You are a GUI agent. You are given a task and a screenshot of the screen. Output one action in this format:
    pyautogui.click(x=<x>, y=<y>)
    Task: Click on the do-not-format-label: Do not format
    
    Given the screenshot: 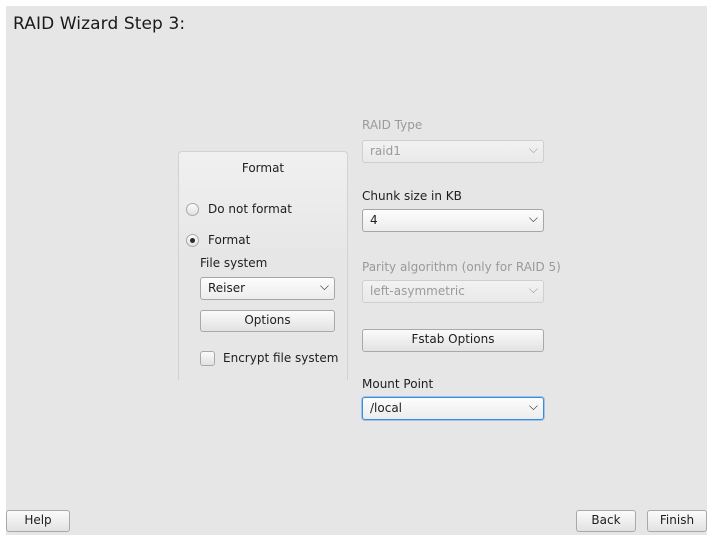 What is the action you would take?
    pyautogui.click(x=250, y=209)
    